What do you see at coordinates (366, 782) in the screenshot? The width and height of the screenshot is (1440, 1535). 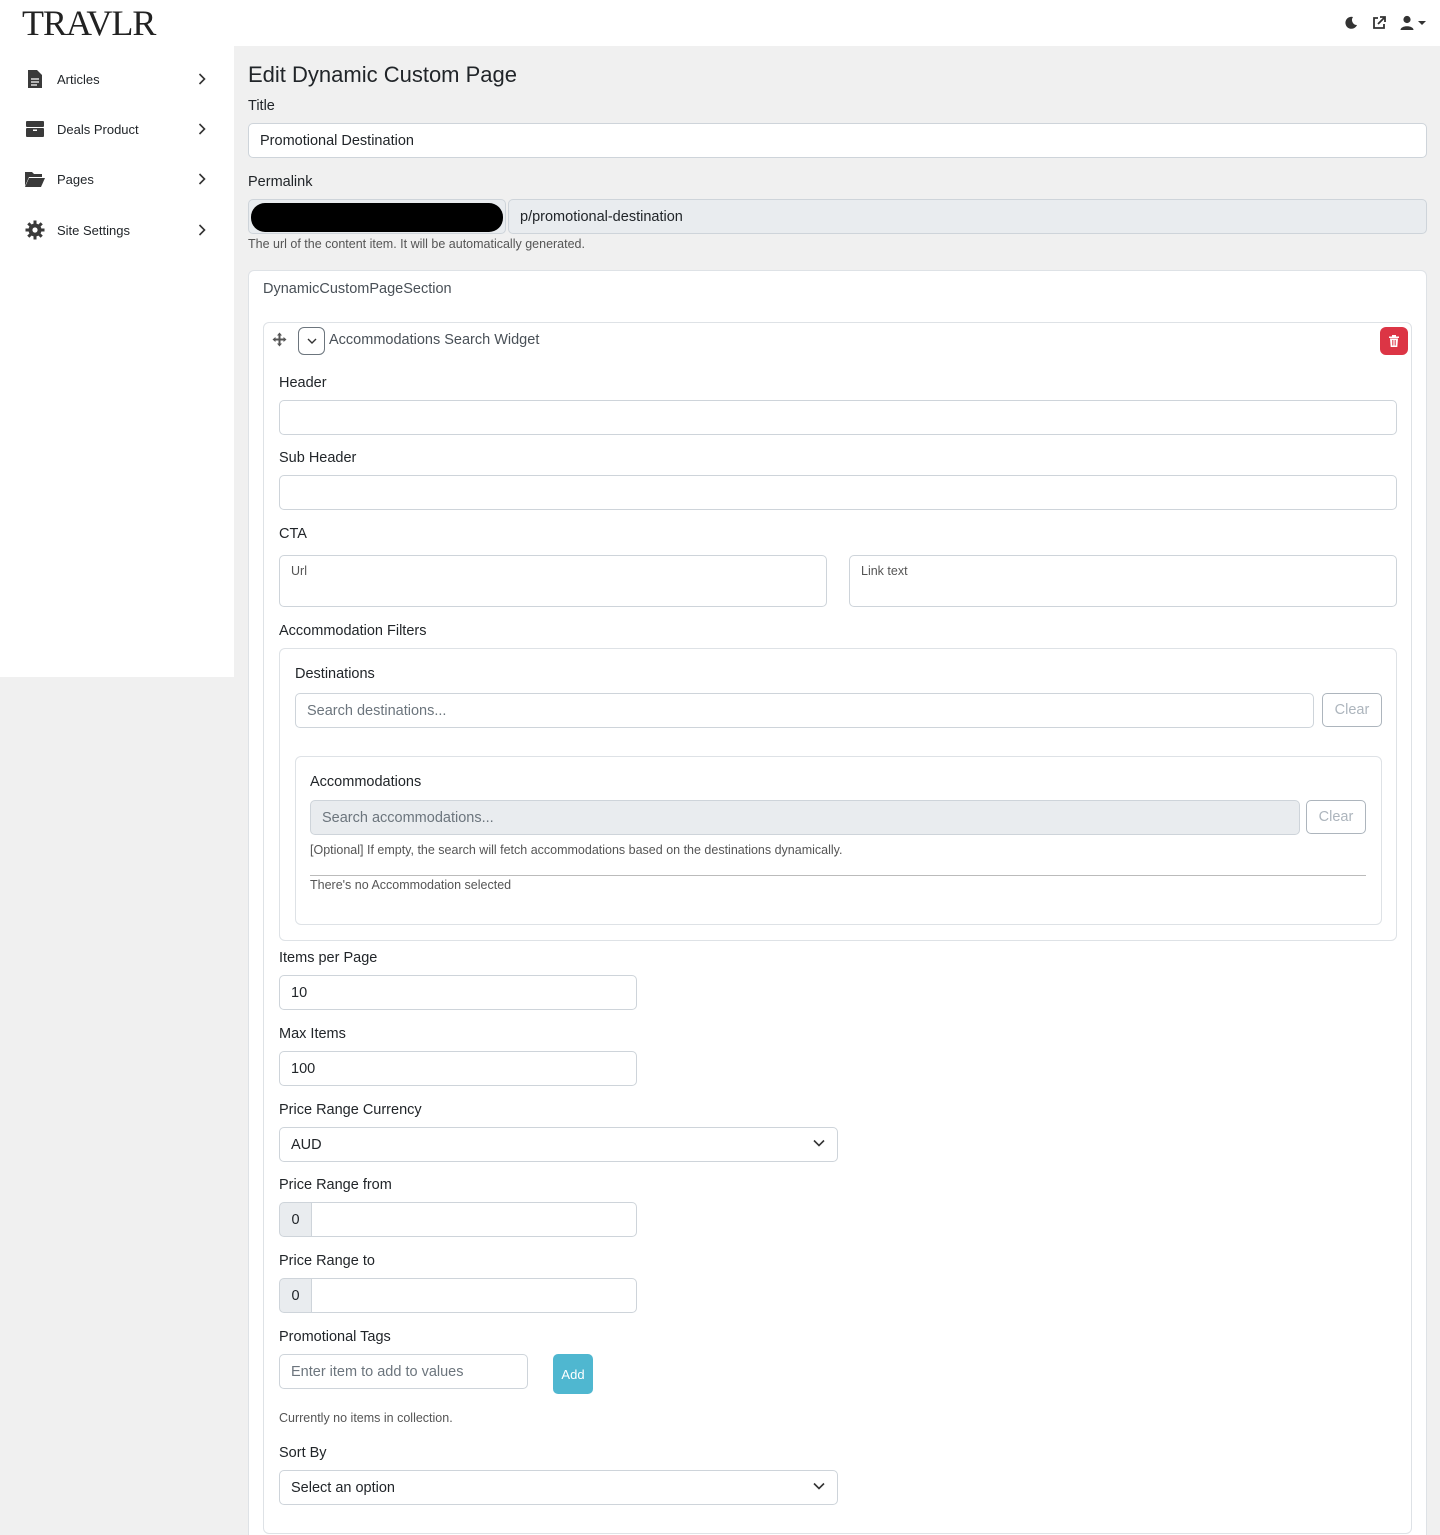 I see `accommodations-label: Accommodations` at bounding box center [366, 782].